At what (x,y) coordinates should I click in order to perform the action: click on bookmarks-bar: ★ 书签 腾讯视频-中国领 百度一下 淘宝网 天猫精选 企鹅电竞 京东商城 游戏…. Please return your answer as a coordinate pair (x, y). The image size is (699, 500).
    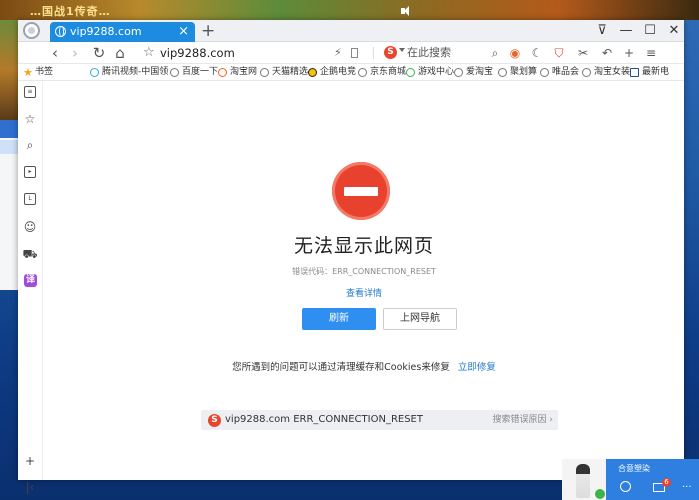
    Looking at the image, I should click on (351, 72).